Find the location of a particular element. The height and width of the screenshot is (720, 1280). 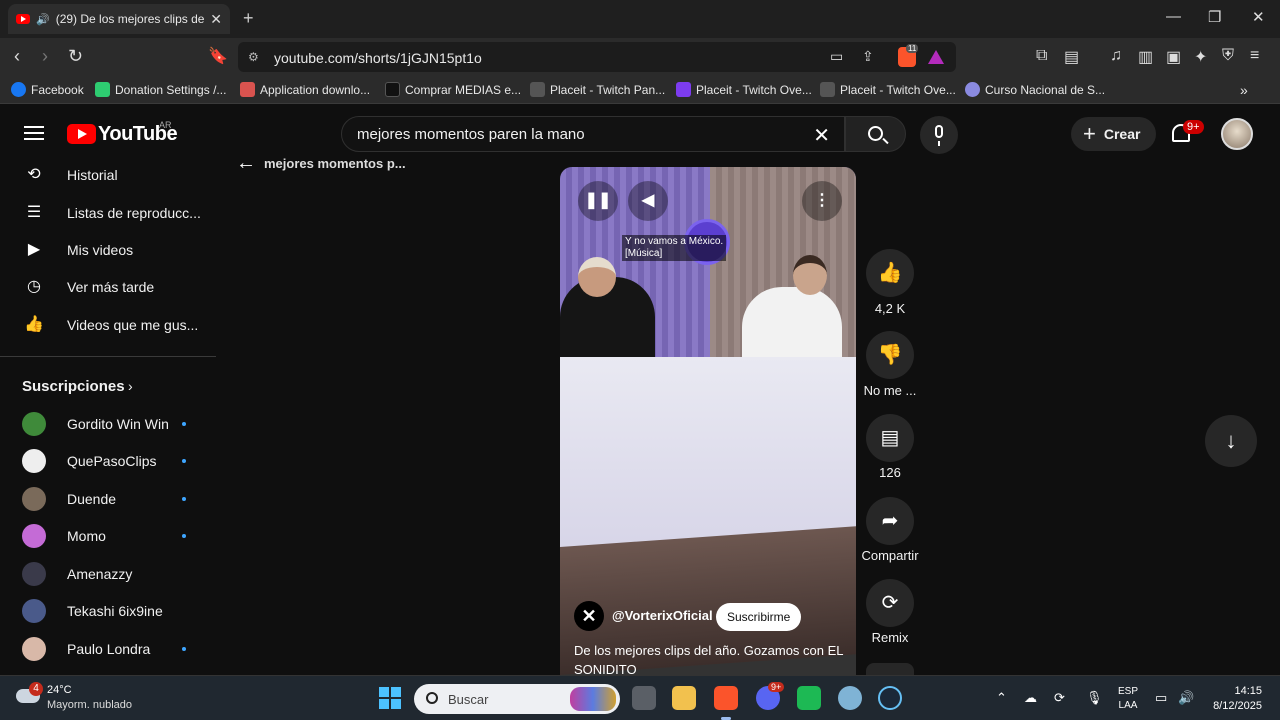

comment-icon: ▤ is located at coordinates (890, 438).